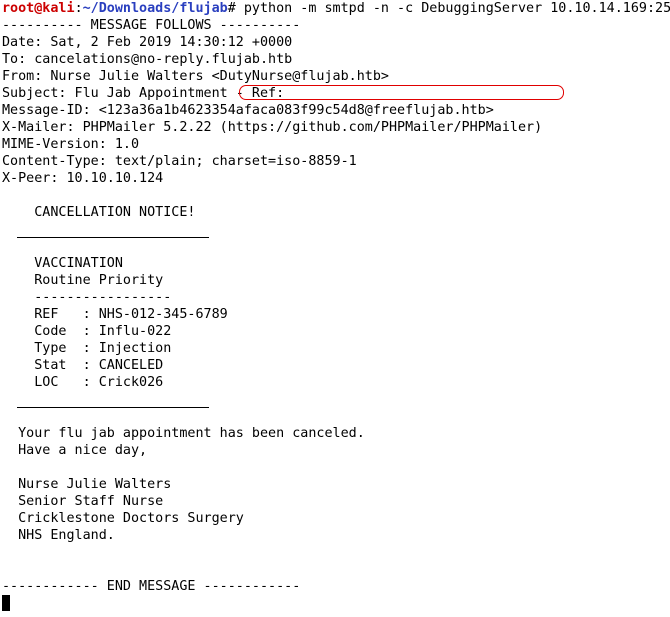 This screenshot has height=617, width=670. Describe the element at coordinates (131, 518) in the screenshot. I see `signature-practice: Cricklestone Doctors Surgery` at that location.